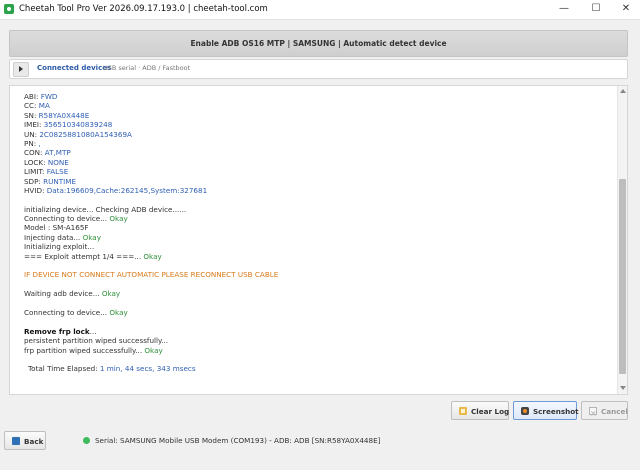  Describe the element at coordinates (56, 228) in the screenshot. I see `log-line: Model : SM-A165F` at that location.